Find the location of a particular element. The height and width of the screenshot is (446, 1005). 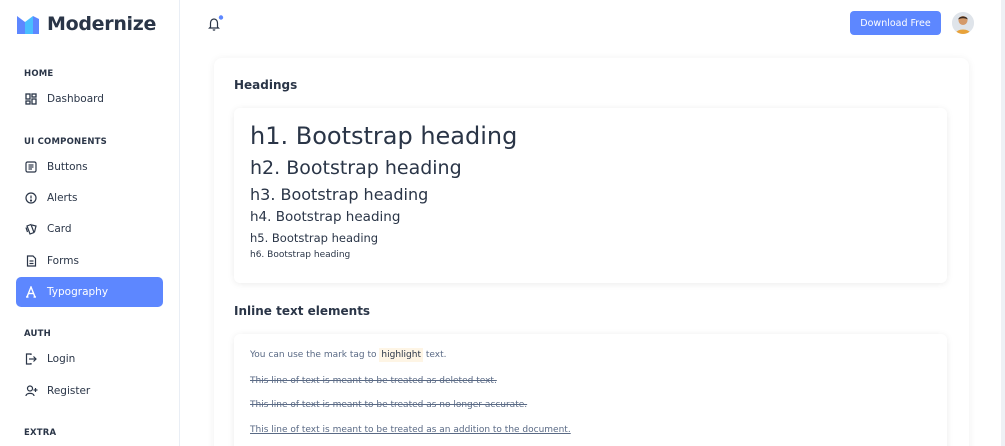

sidebar-item-label: Login is located at coordinates (61, 359).